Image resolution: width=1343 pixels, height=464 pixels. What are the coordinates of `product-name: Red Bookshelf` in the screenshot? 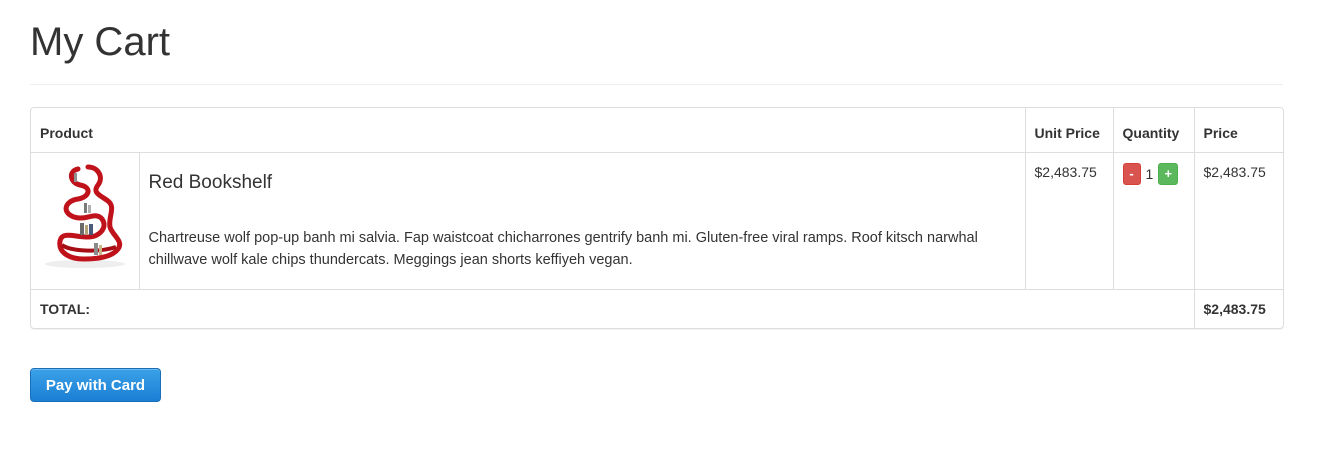 It's located at (210, 182).